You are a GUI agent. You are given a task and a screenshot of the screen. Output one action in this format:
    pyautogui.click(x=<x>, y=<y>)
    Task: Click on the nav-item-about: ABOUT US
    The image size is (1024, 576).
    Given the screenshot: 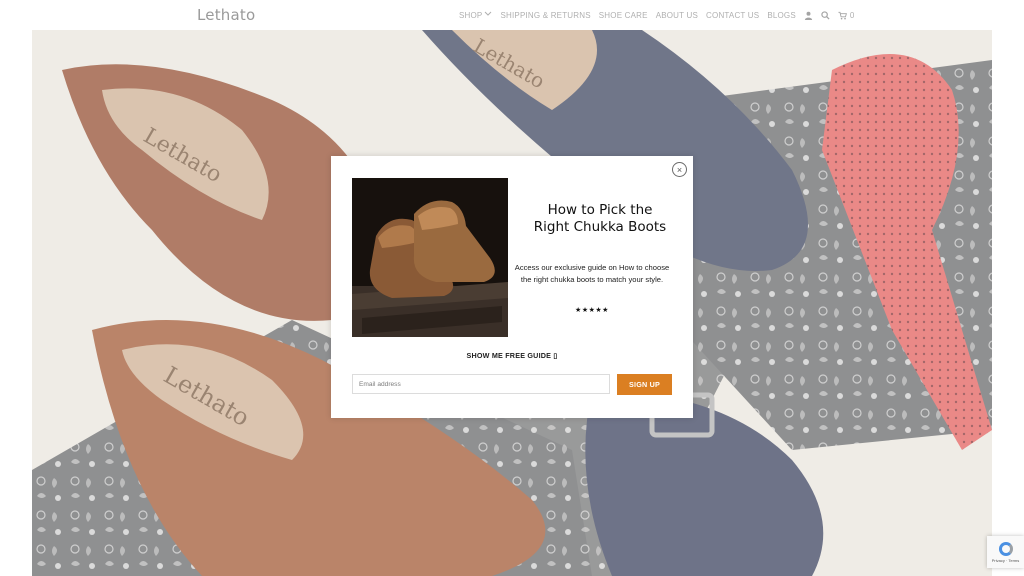 What is the action you would take?
    pyautogui.click(x=677, y=15)
    